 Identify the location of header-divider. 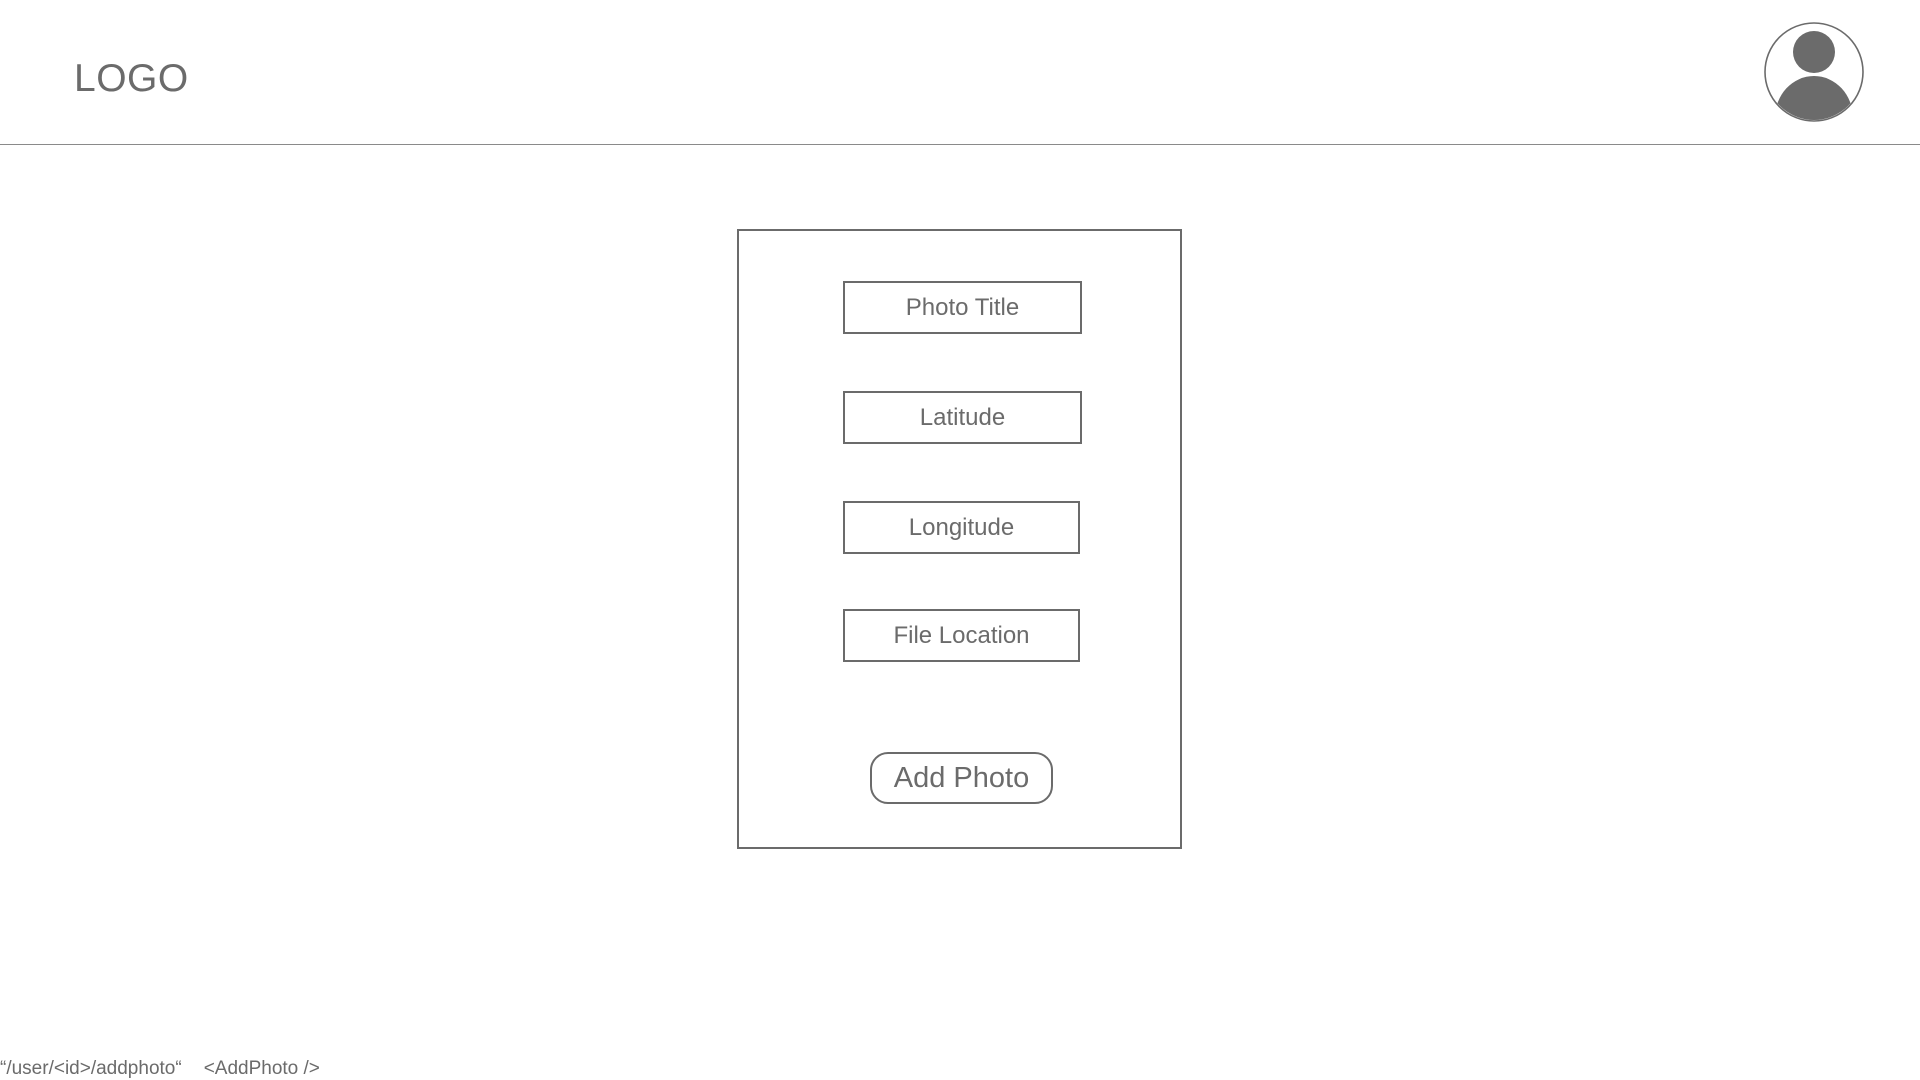
(960, 144).